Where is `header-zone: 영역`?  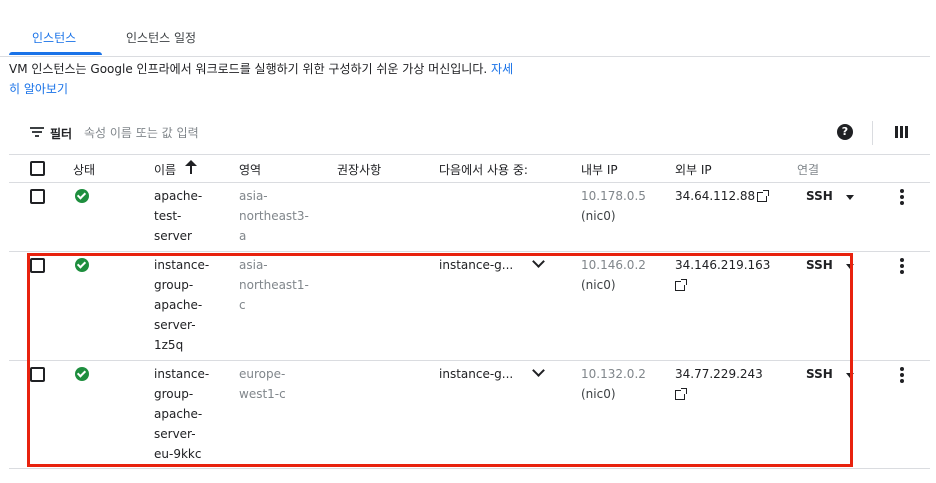
header-zone: 영역 is located at coordinates (250, 169).